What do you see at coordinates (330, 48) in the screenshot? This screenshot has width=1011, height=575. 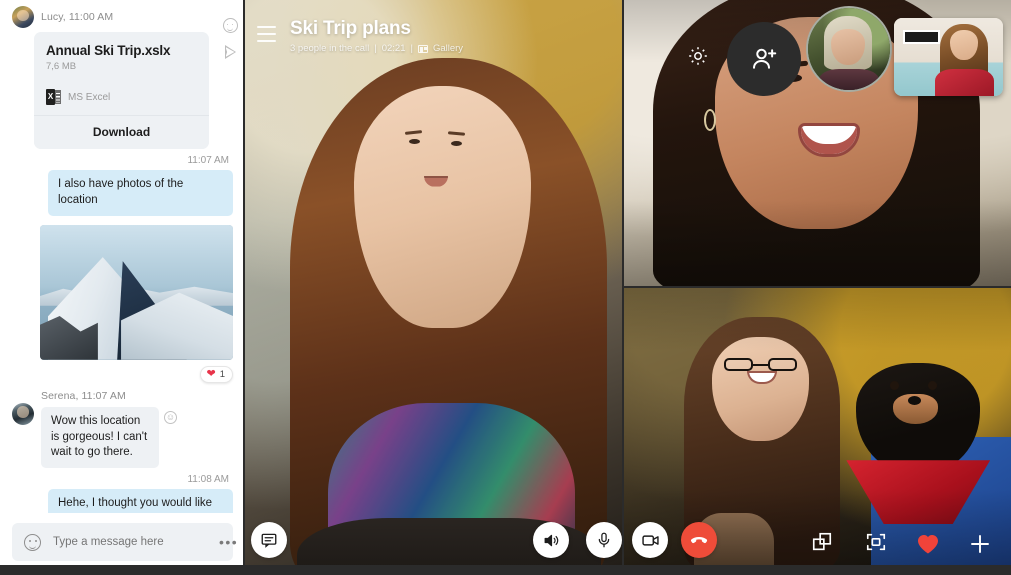 I see `participant-count: 3 people in the call` at bounding box center [330, 48].